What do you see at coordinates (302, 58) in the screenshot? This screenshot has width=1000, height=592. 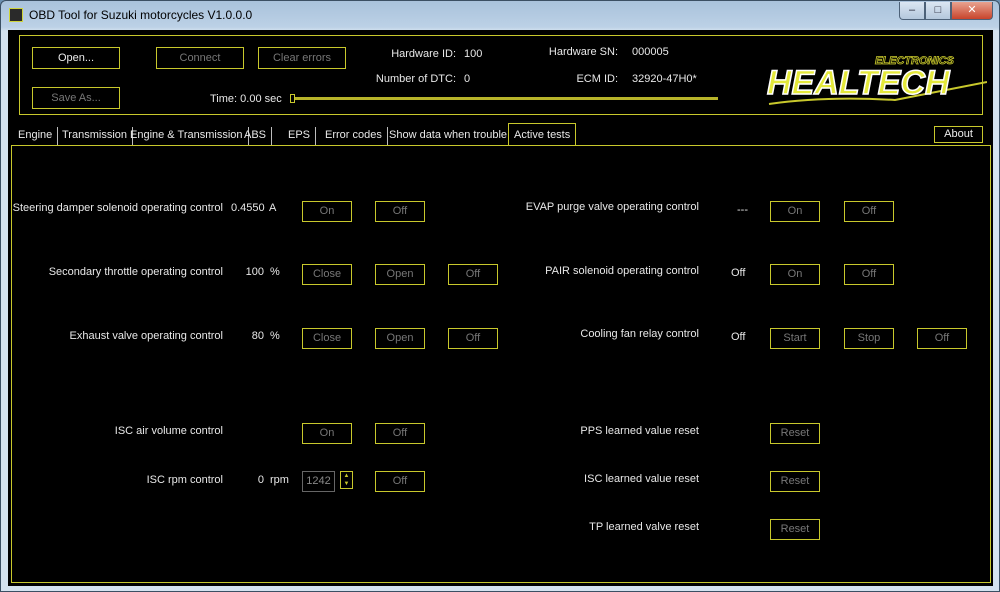 I see `clear-errors-button: Clear errors` at bounding box center [302, 58].